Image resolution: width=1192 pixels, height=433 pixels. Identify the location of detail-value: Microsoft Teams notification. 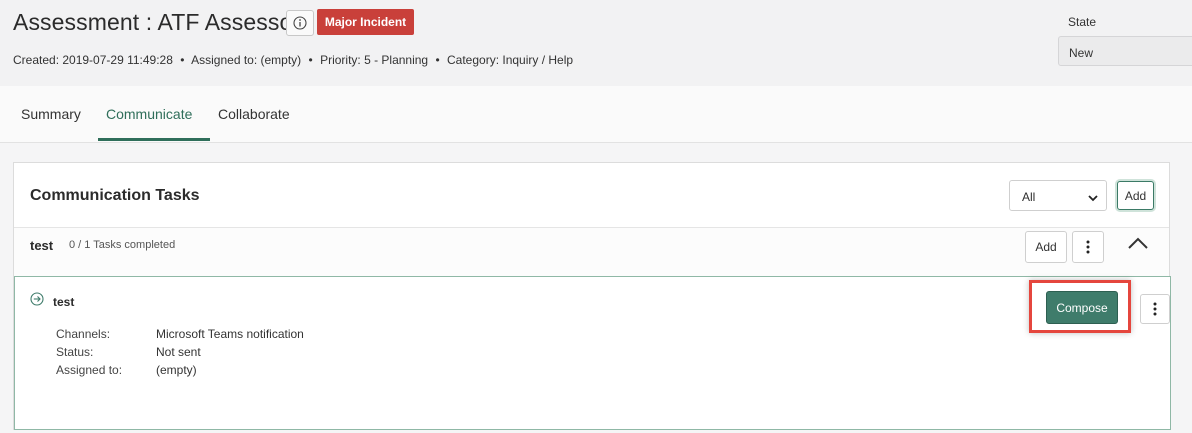
(230, 334).